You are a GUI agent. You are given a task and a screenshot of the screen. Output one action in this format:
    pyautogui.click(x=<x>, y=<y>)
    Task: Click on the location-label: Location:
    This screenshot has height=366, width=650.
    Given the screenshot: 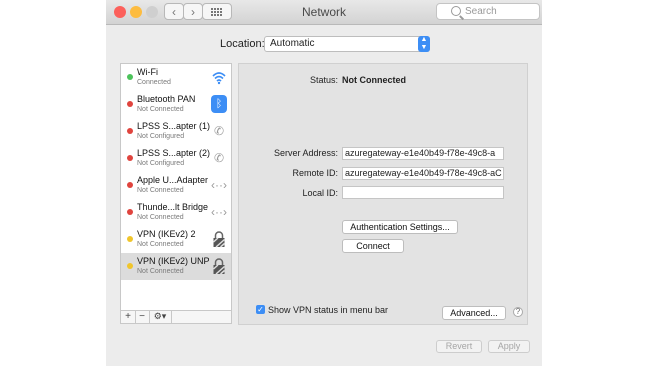 What is the action you would take?
    pyautogui.click(x=242, y=44)
    